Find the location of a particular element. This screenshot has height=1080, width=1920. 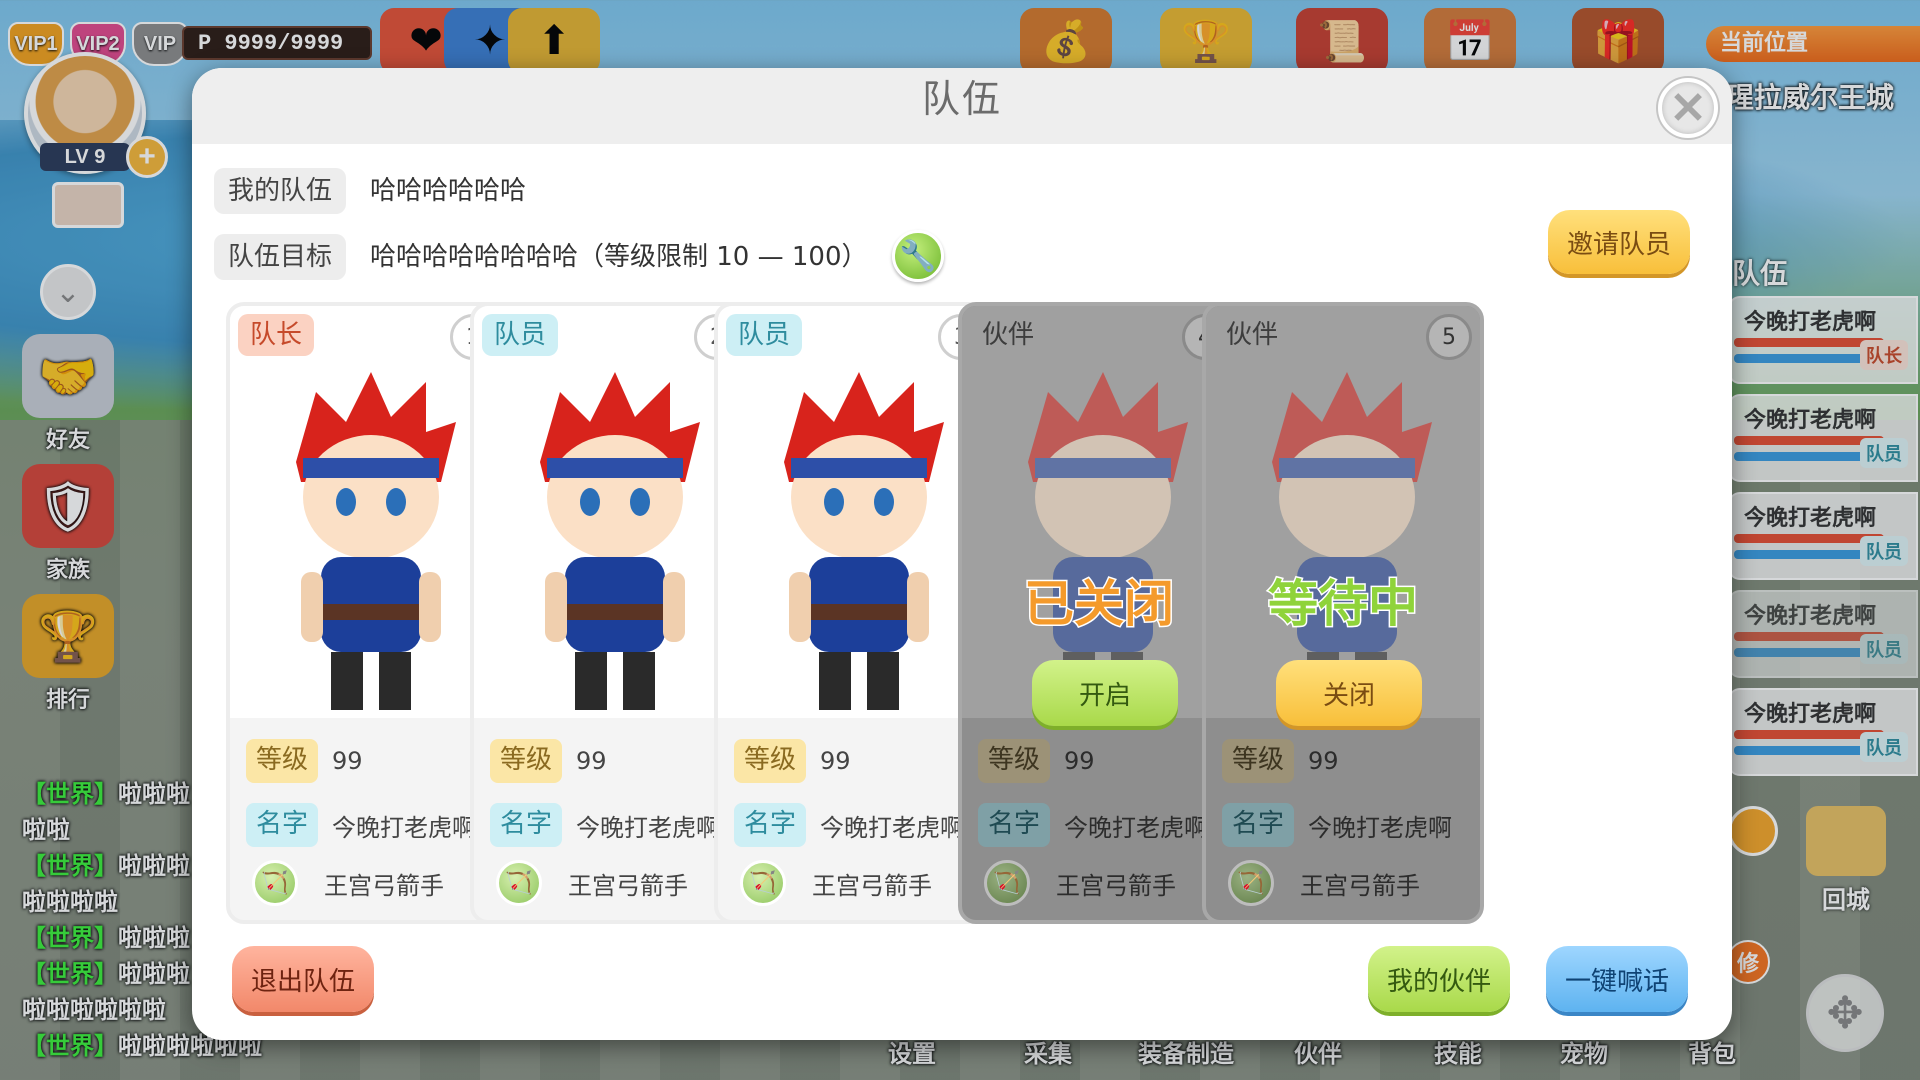

leave-team-button: 退出队伍 is located at coordinates (303, 979).